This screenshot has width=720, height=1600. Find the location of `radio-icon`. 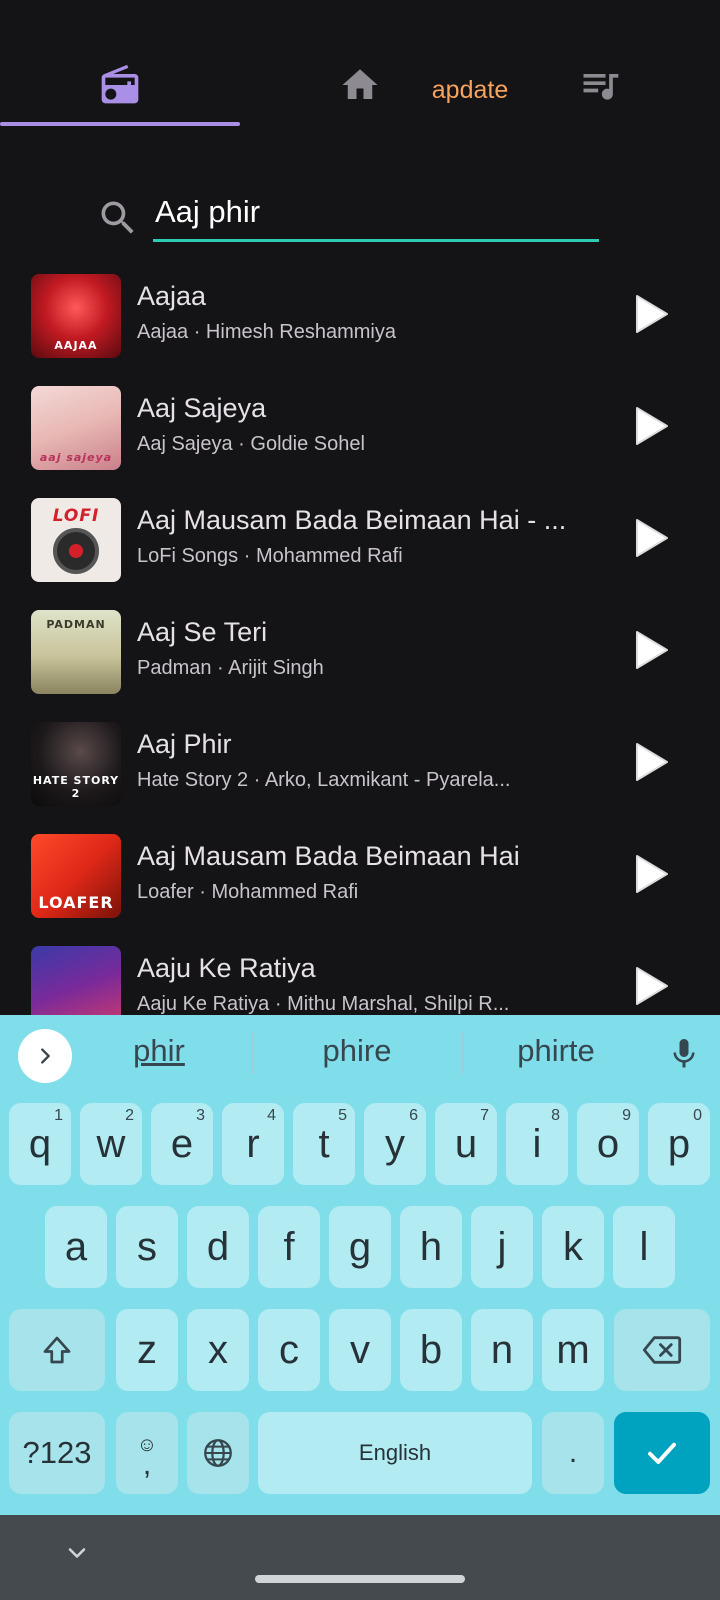

radio-icon is located at coordinates (120, 84).